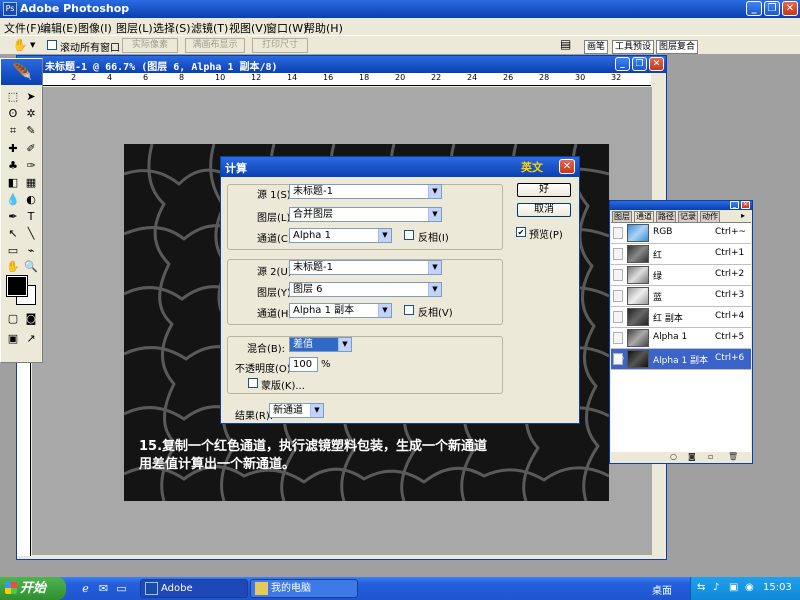 Image resolution: width=800 pixels, height=600 pixels. Describe the element at coordinates (662, 589) in the screenshot. I see `desktop-toolbar-label: 桌面` at that location.